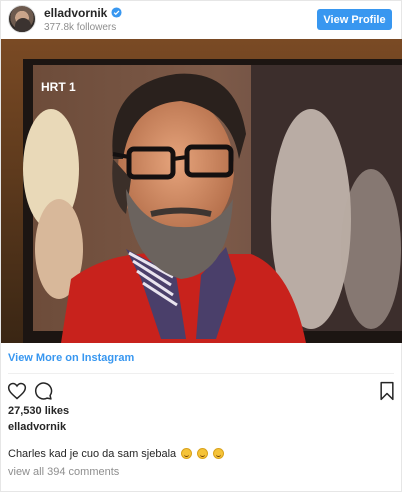 This screenshot has width=402, height=492. I want to click on follower-count: 377.8k followers, so click(80, 27).